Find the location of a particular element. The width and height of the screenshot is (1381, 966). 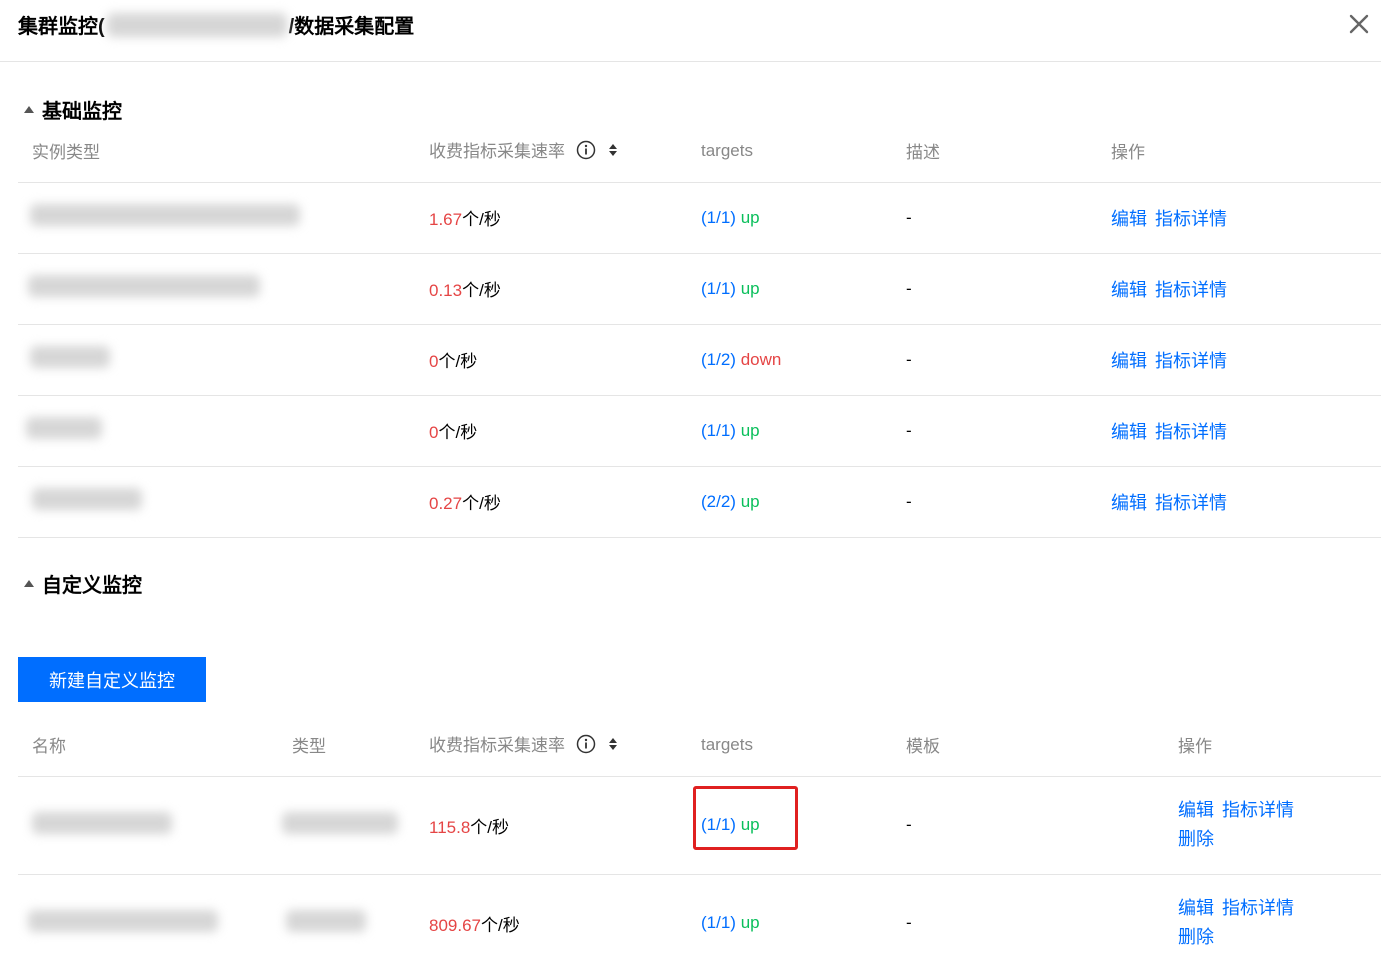

table-header-row: 实例类型 收费指标采集速率 targets 描述 操作 is located at coordinates (699, 151).